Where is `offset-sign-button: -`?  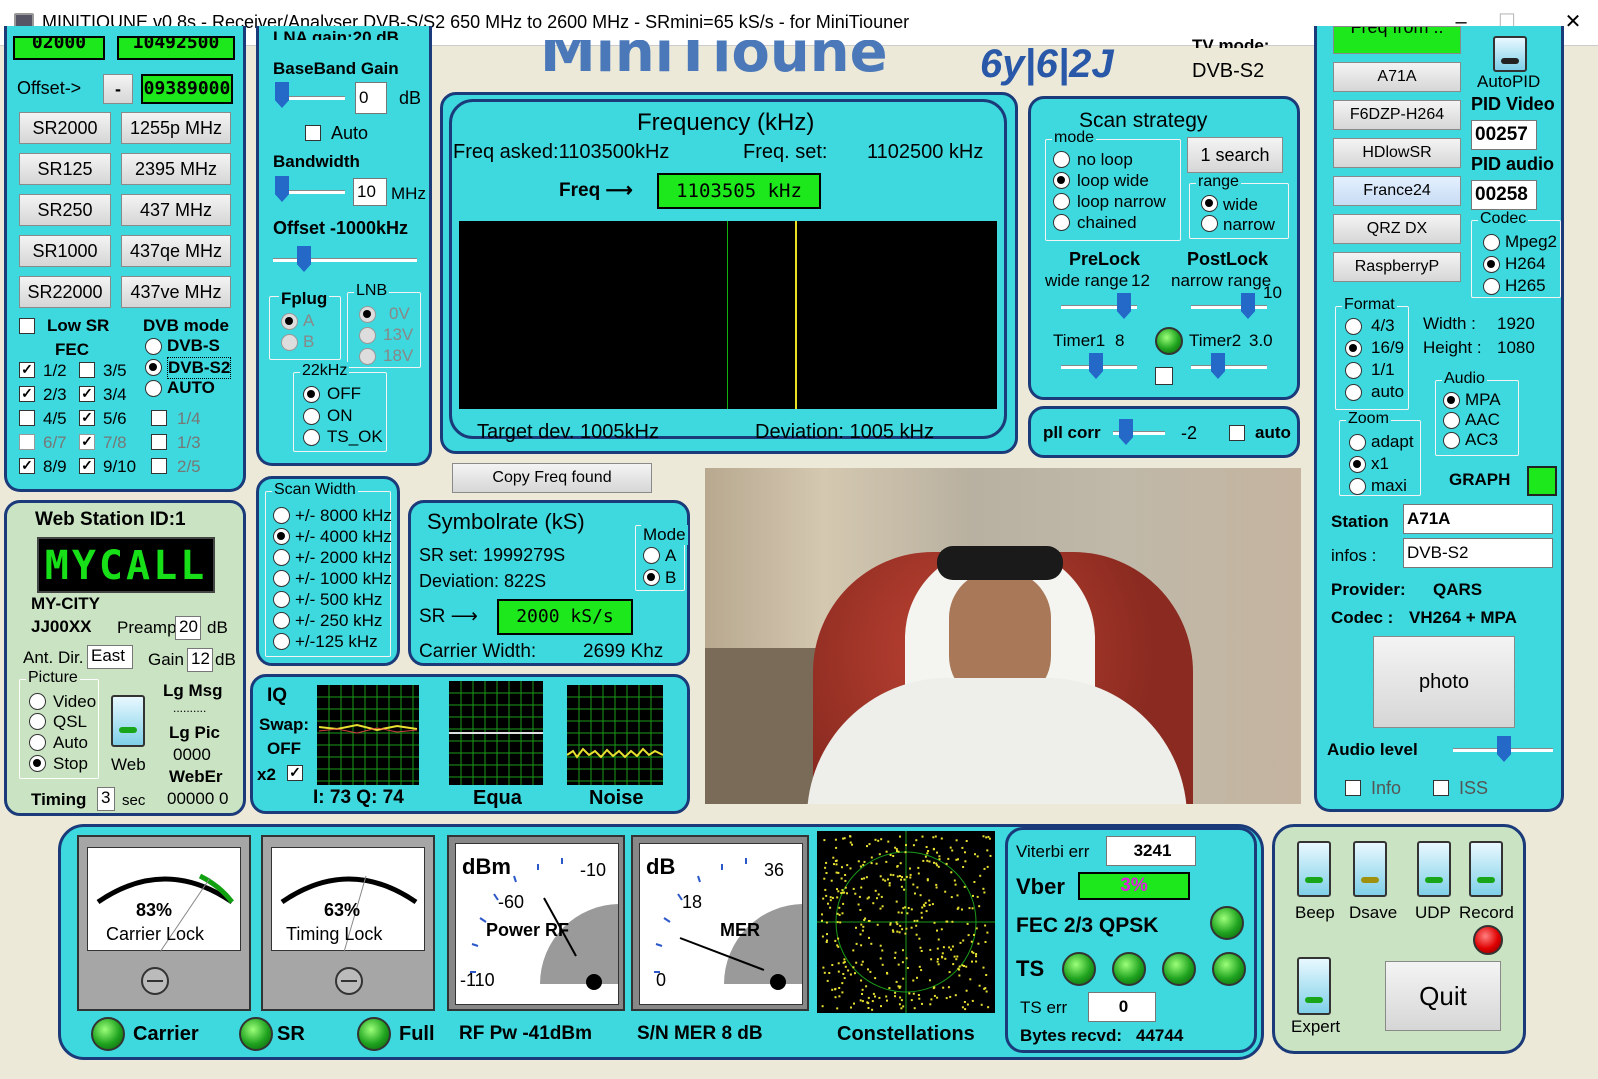
offset-sign-button: - is located at coordinates (118, 89).